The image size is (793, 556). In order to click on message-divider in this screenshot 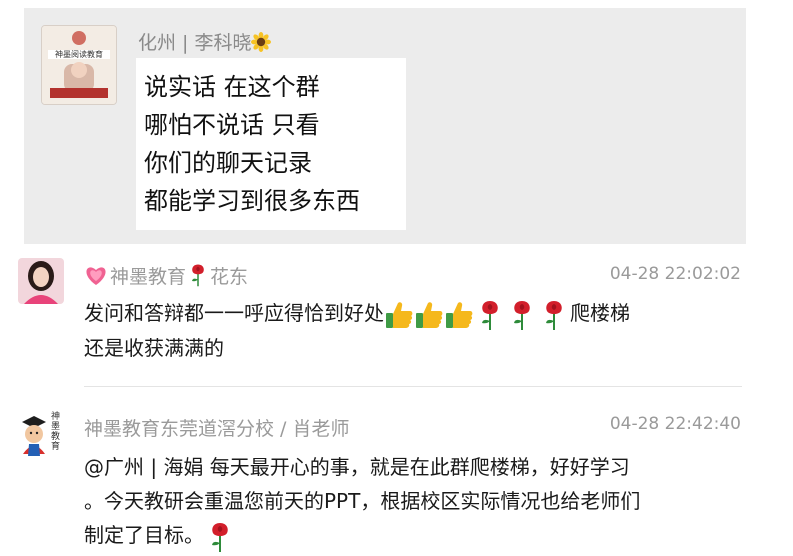, I will do `click(413, 386)`.